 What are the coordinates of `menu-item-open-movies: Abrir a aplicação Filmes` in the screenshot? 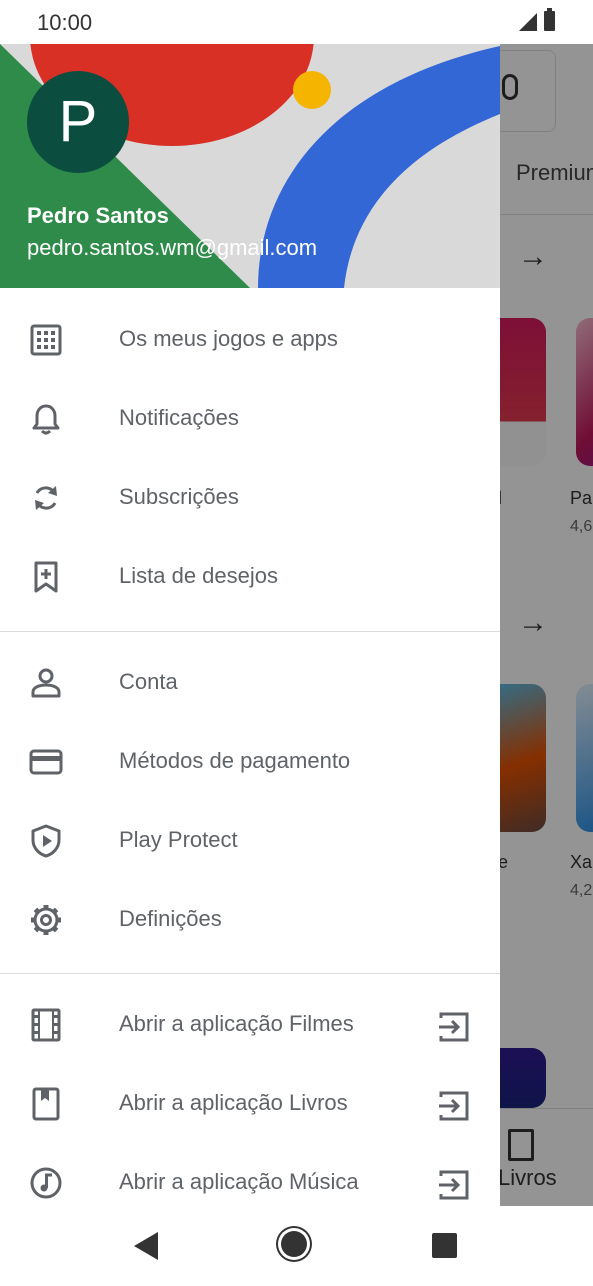 It's located at (250, 1026).